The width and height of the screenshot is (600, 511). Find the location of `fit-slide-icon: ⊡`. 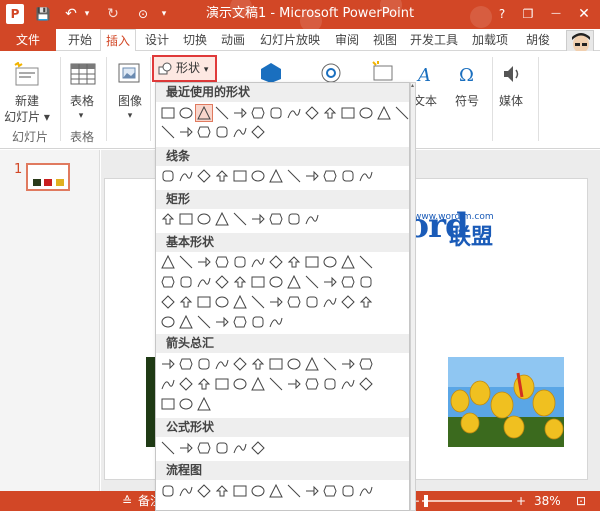

fit-slide-icon: ⊡ is located at coordinates (581, 501).